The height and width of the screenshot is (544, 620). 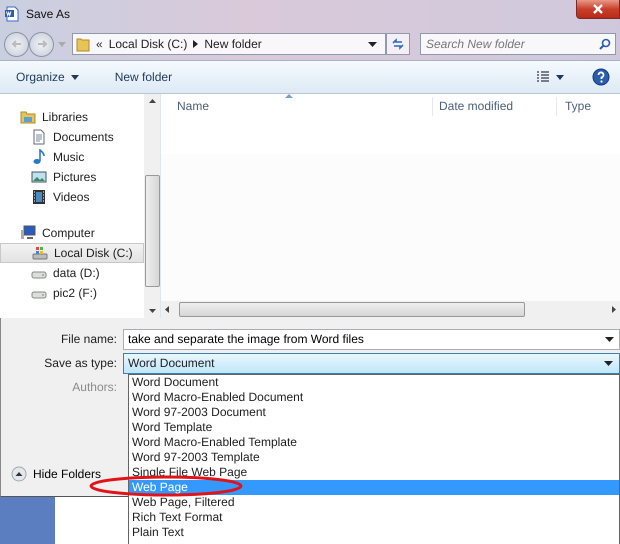 I want to click on help-icon, so click(x=601, y=77).